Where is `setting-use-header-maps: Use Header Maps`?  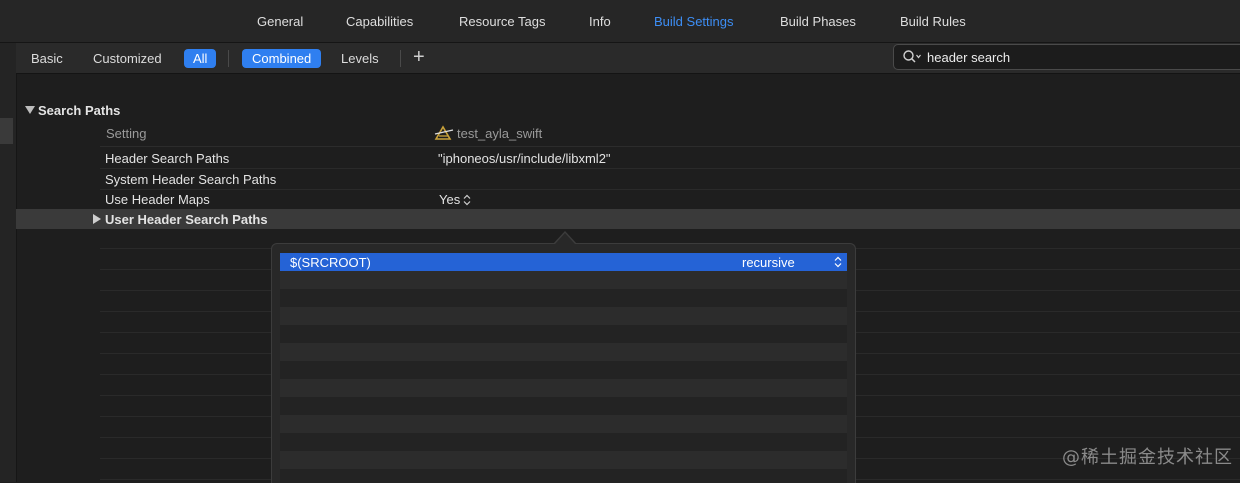
setting-use-header-maps: Use Header Maps is located at coordinates (157, 199).